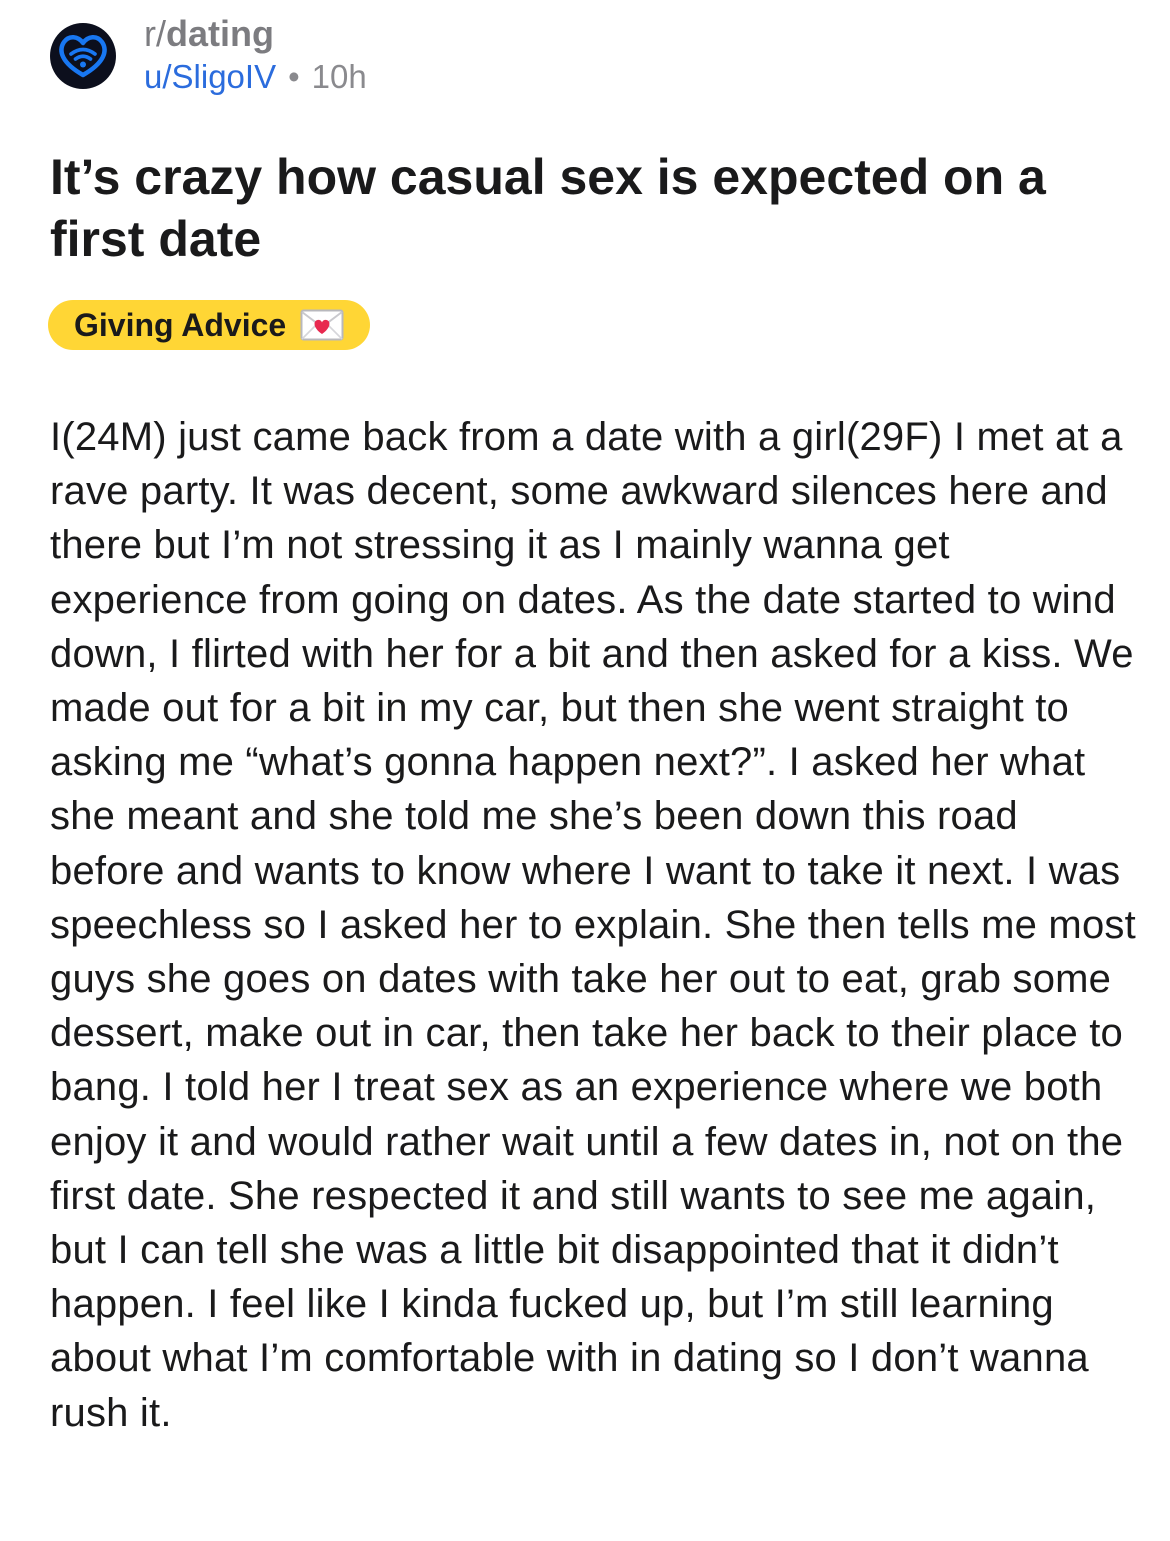  Describe the element at coordinates (180, 324) in the screenshot. I see `flair-label: Giving Advice` at that location.